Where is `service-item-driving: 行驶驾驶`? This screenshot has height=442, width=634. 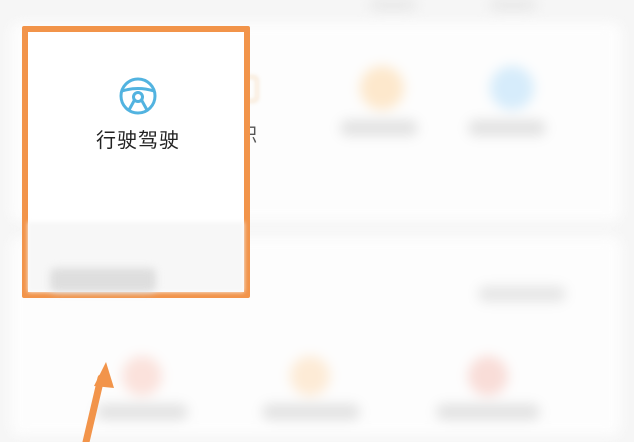
service-item-driving: 行驶驾驶 is located at coordinates (138, 114).